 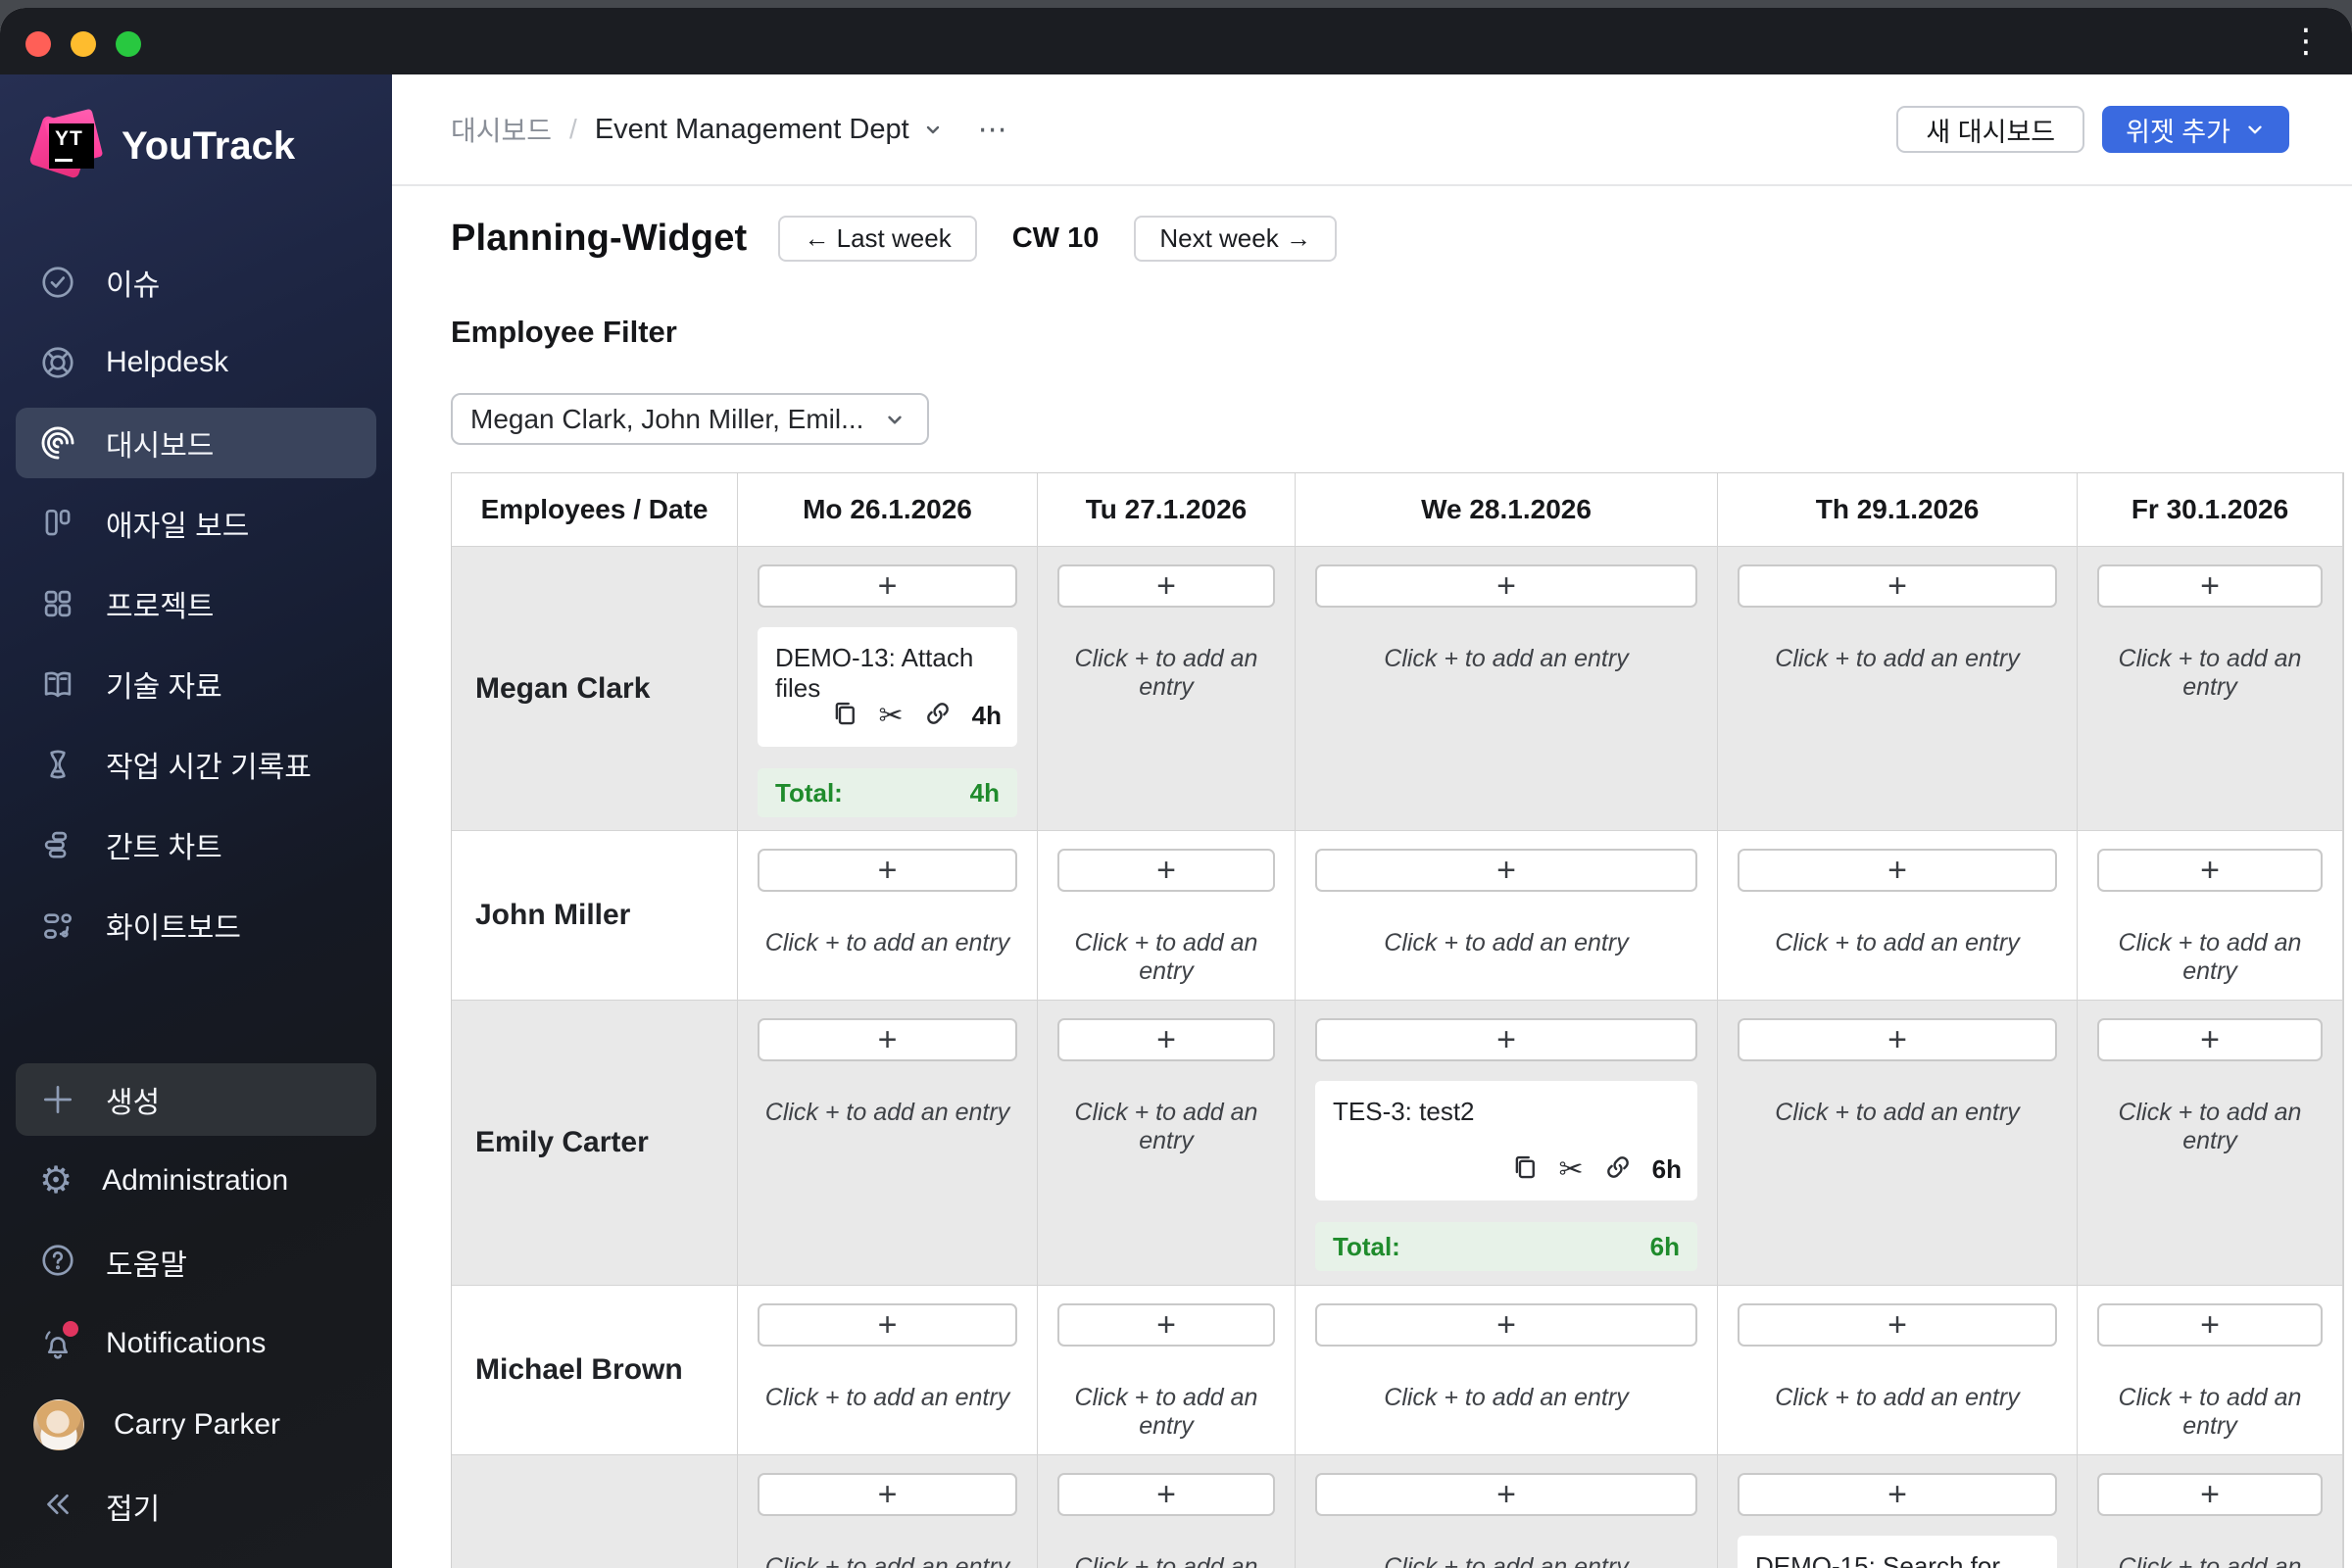 What do you see at coordinates (133, 286) in the screenshot?
I see `sidebar-item-label: 이슈` at bounding box center [133, 286].